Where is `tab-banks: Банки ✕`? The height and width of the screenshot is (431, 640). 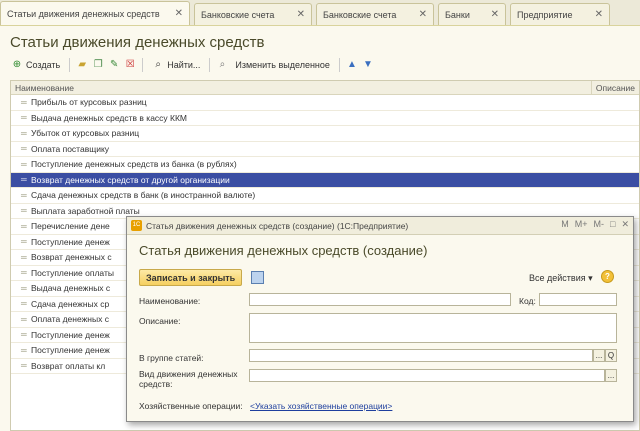
tab-banks: Банки ✕ is located at coordinates (472, 14).